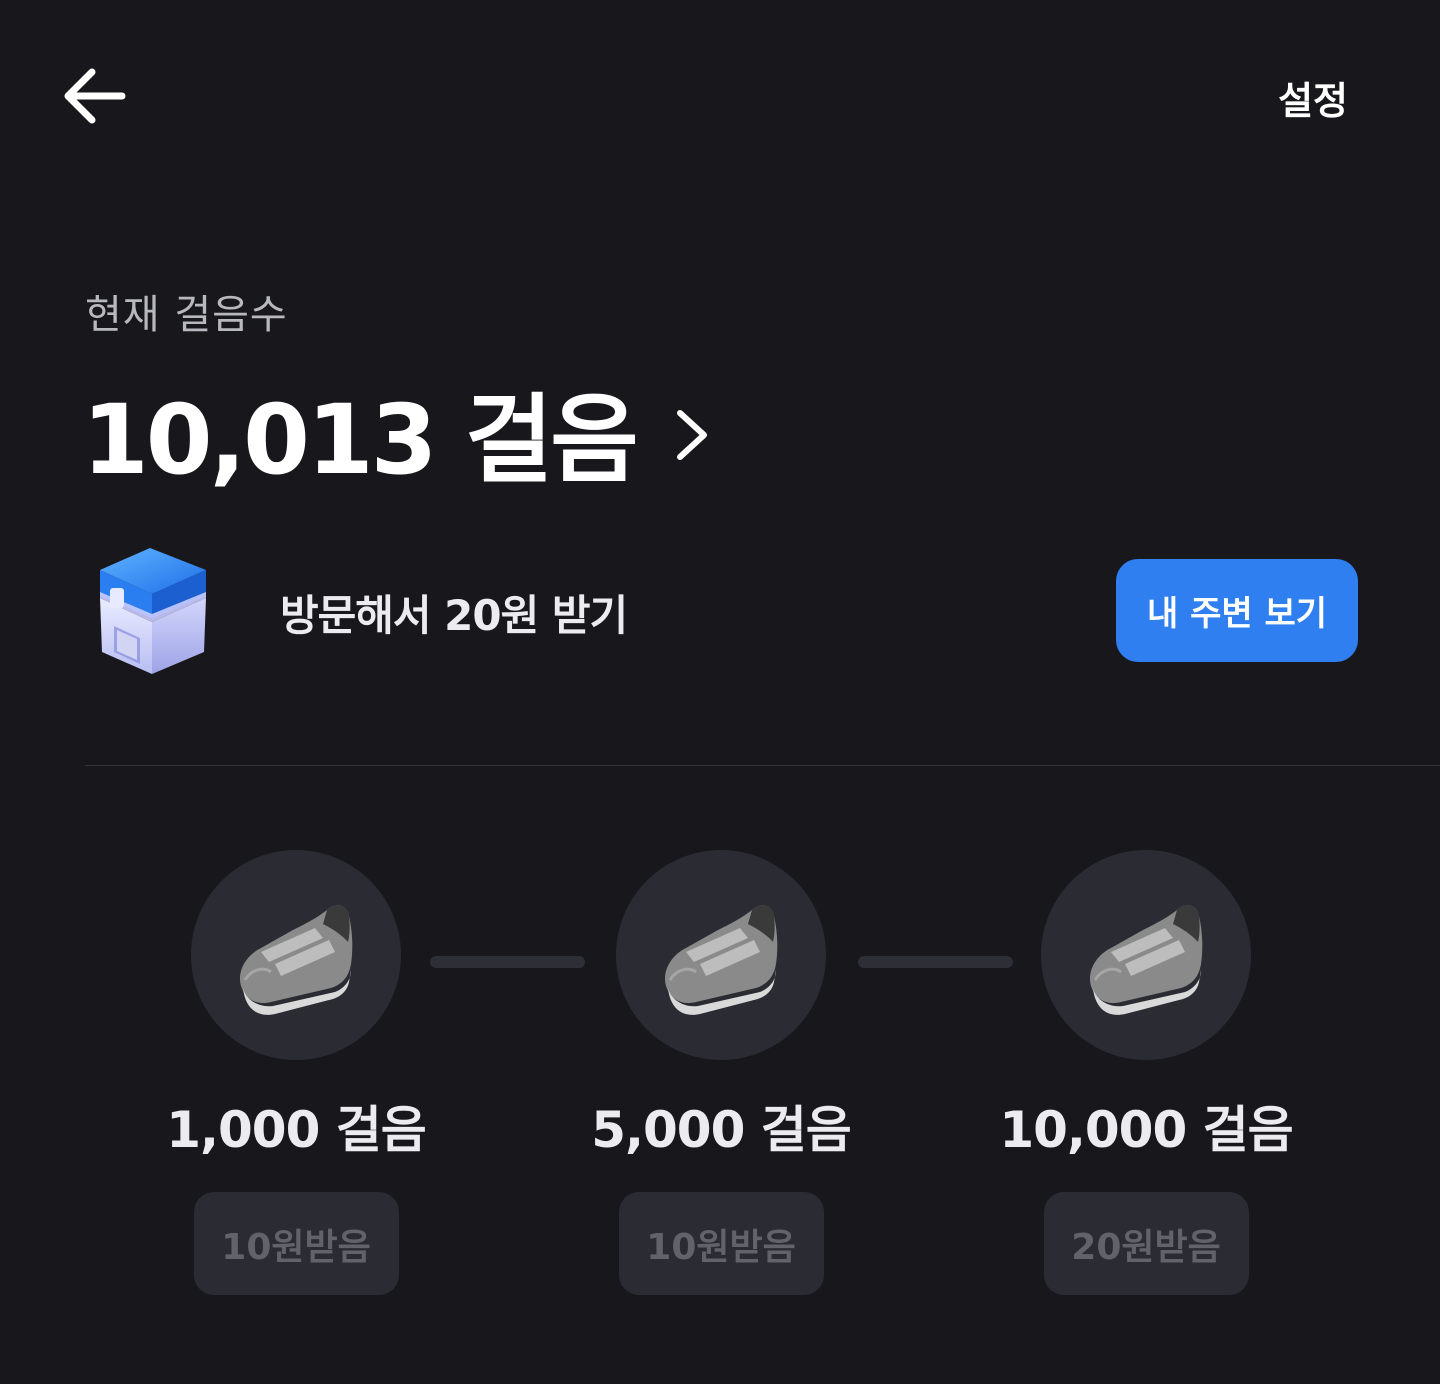  I want to click on milestone-label: 5,000 걸음, so click(721, 1130).